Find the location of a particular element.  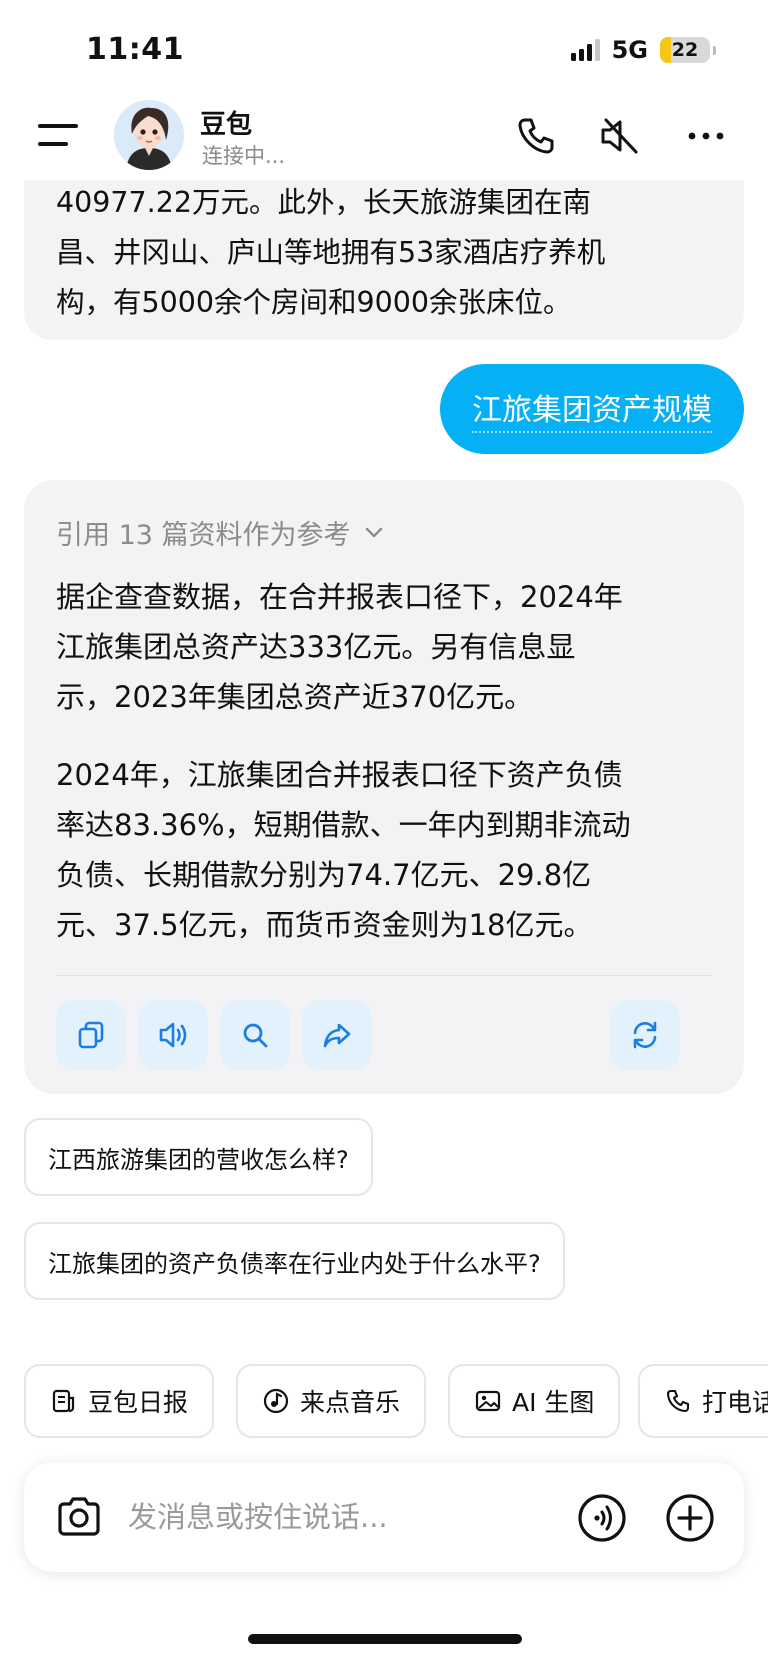

suggestion-text: 江西旅游集团的营收怎么样? is located at coordinates (198, 1159).